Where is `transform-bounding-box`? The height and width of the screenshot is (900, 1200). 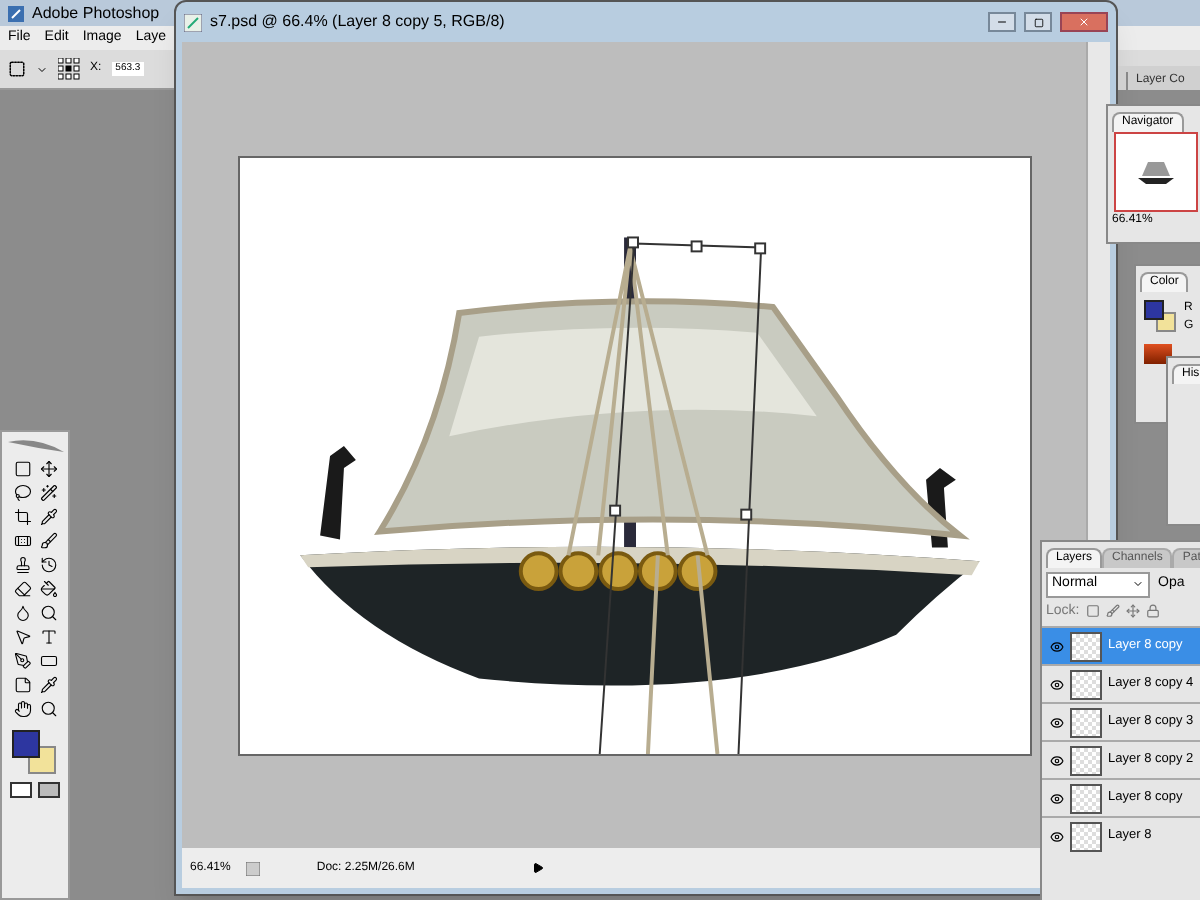
transform-bounding-box is located at coordinates (682, 495).